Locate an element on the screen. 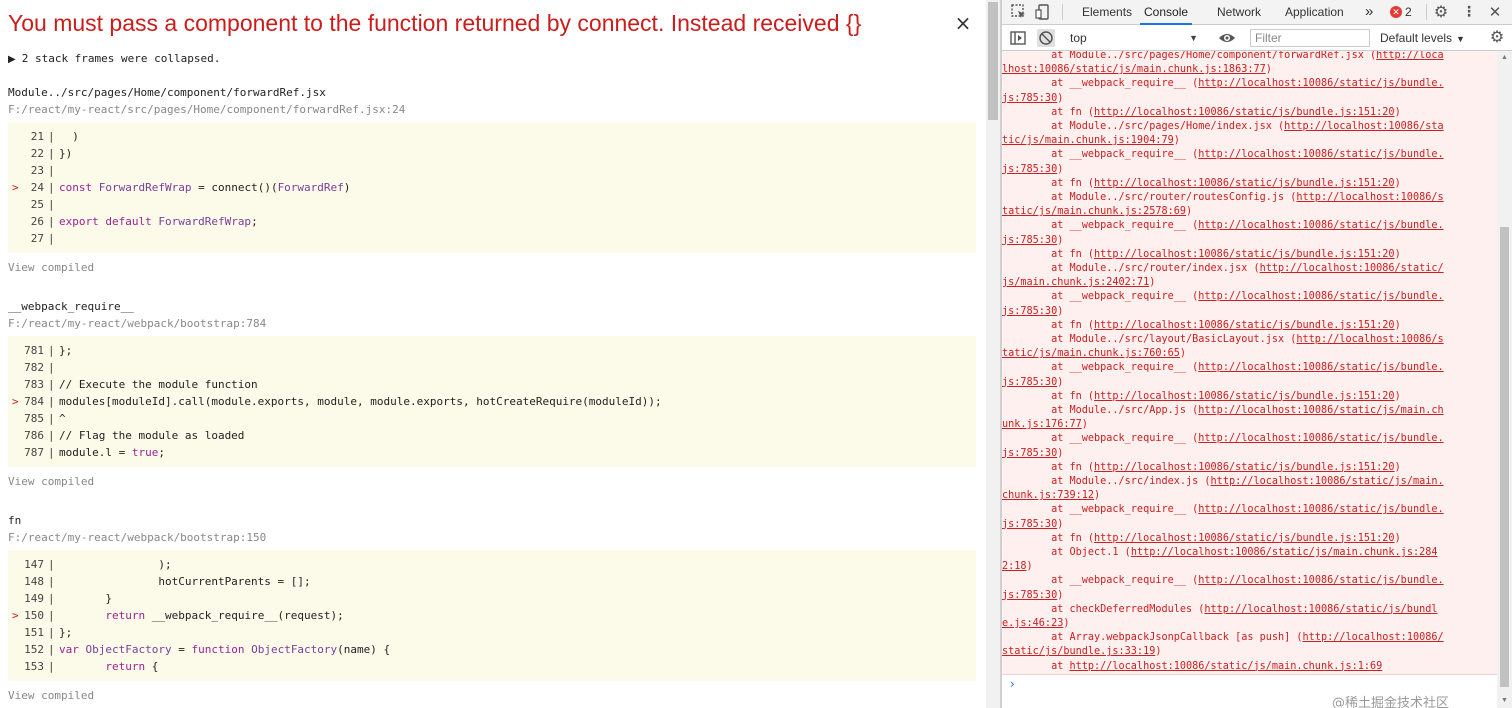 The width and height of the screenshot is (1512, 708). code-token: ) is located at coordinates (69, 136).